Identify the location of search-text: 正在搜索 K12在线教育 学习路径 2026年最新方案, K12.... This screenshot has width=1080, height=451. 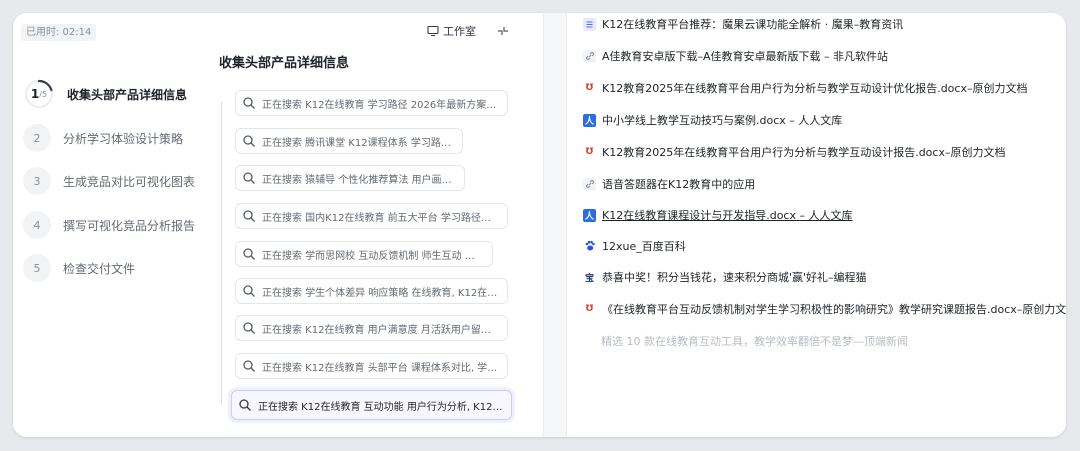
(380, 105).